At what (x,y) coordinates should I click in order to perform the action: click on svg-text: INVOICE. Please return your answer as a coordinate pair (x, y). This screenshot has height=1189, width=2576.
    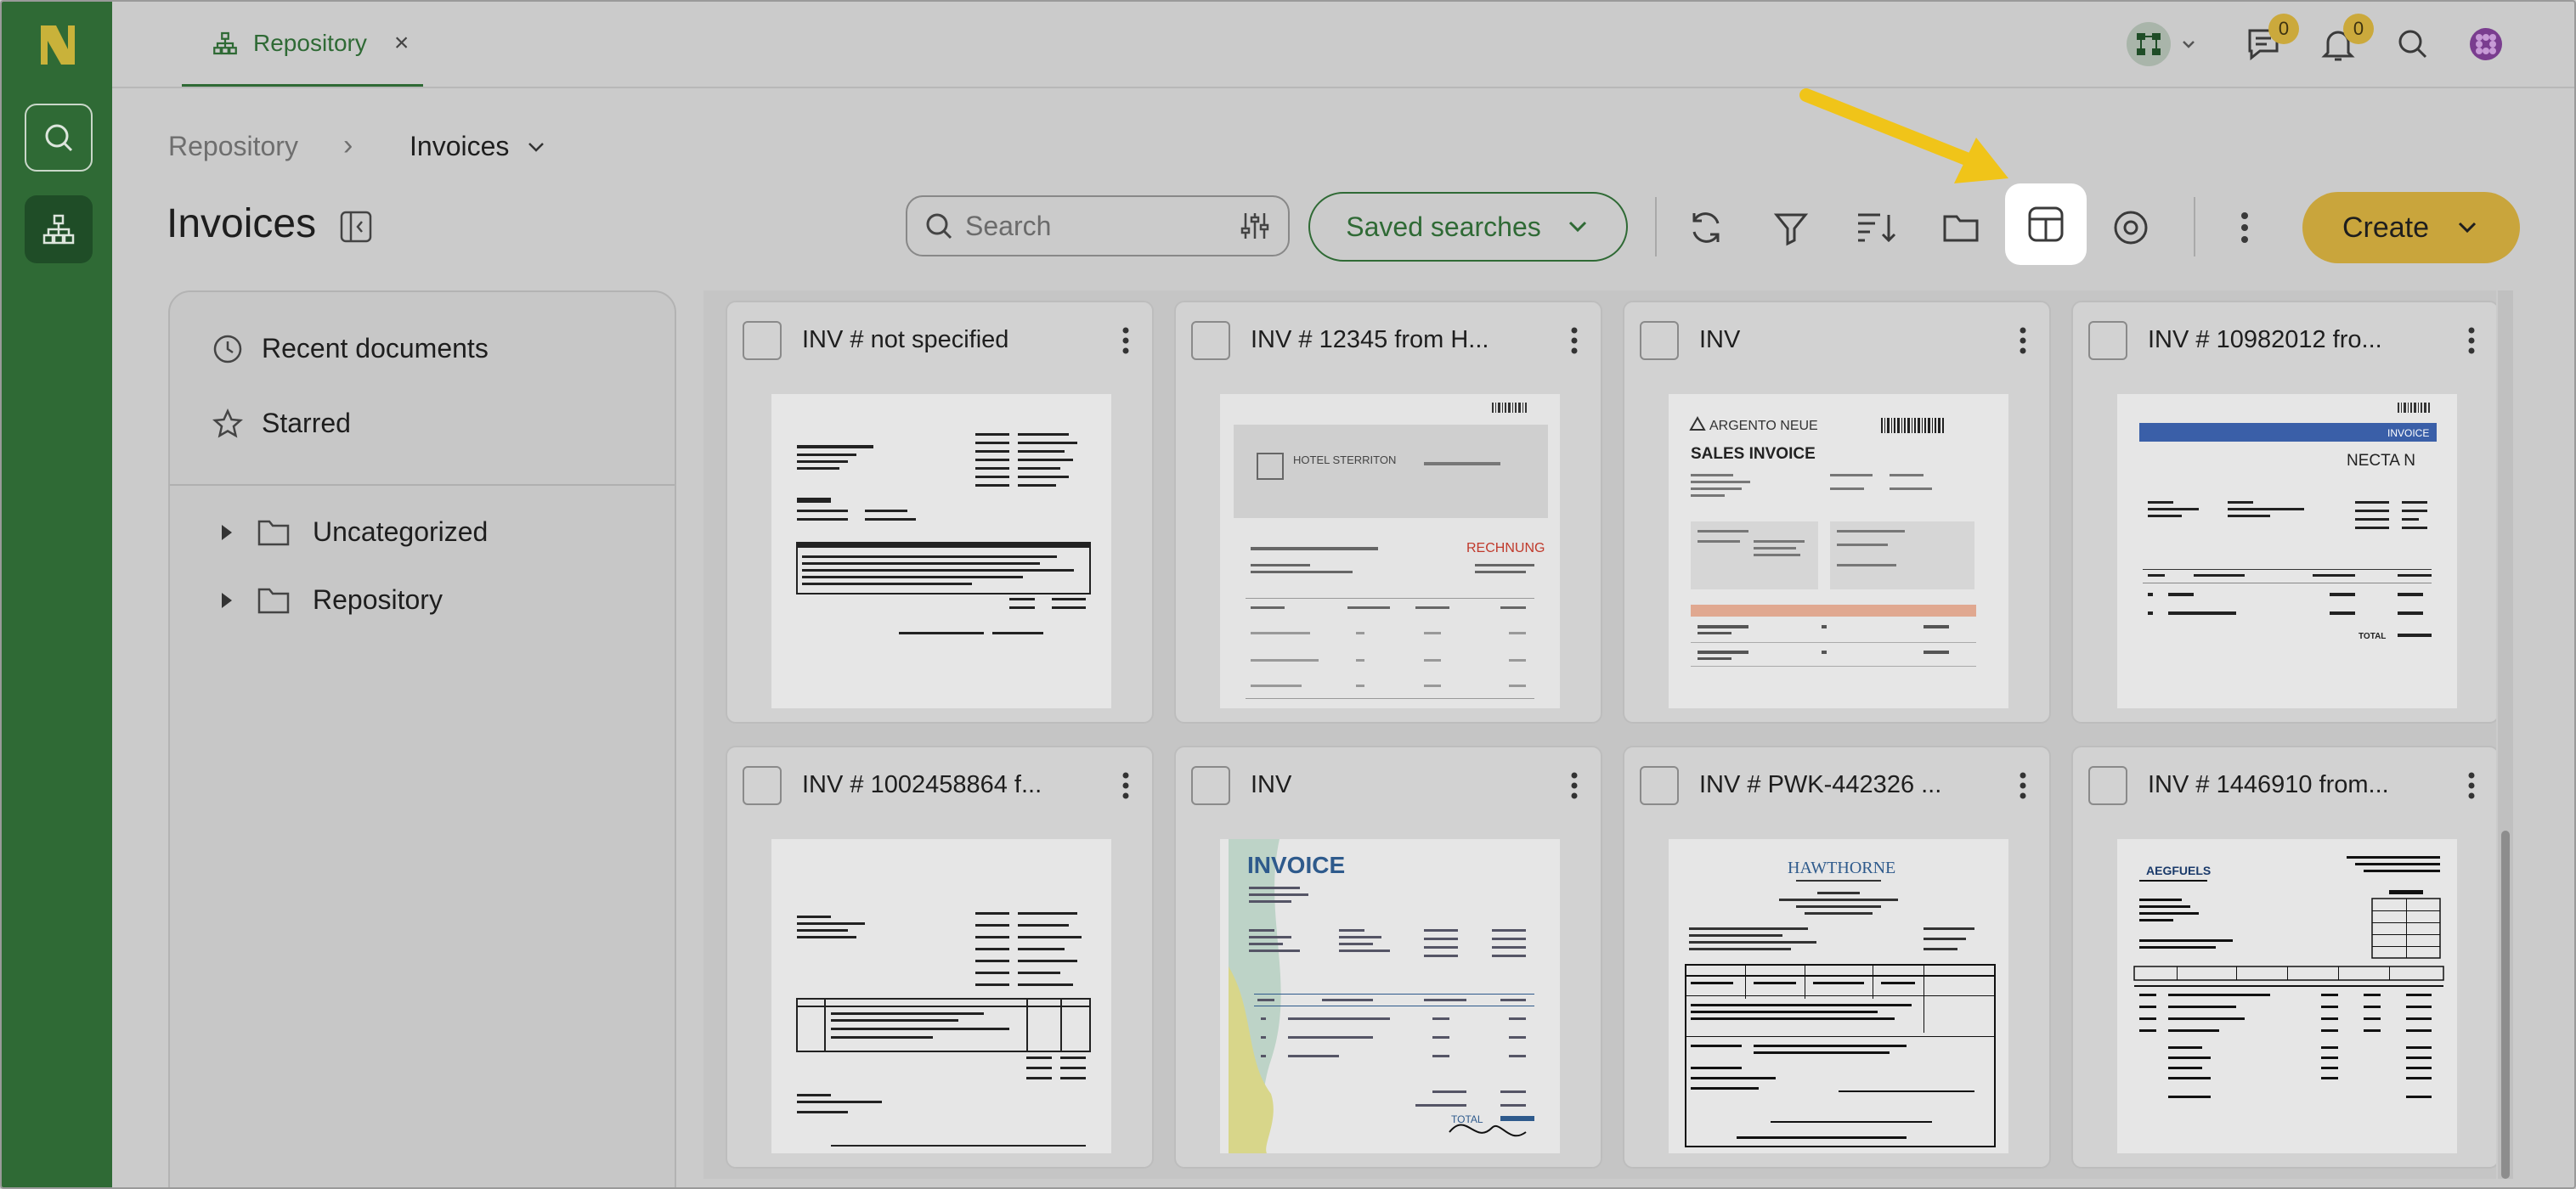
    Looking at the image, I should click on (2408, 433).